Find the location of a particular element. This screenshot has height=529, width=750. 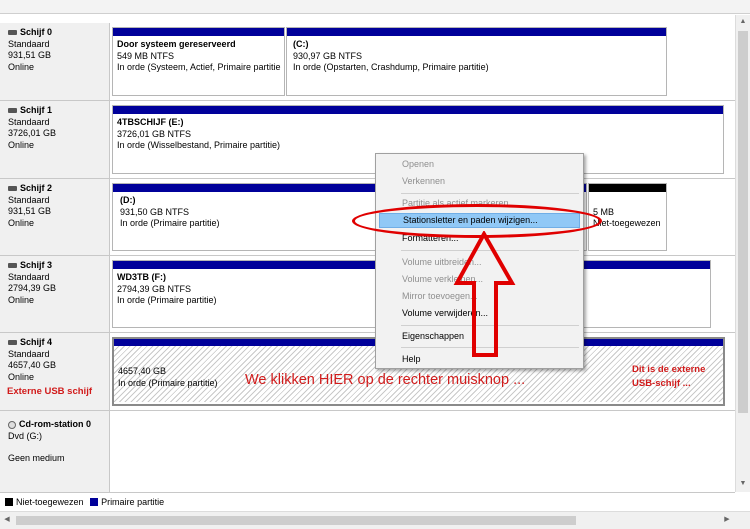

partition-size: 3726,01 GB NTFS is located at coordinates (154, 133).